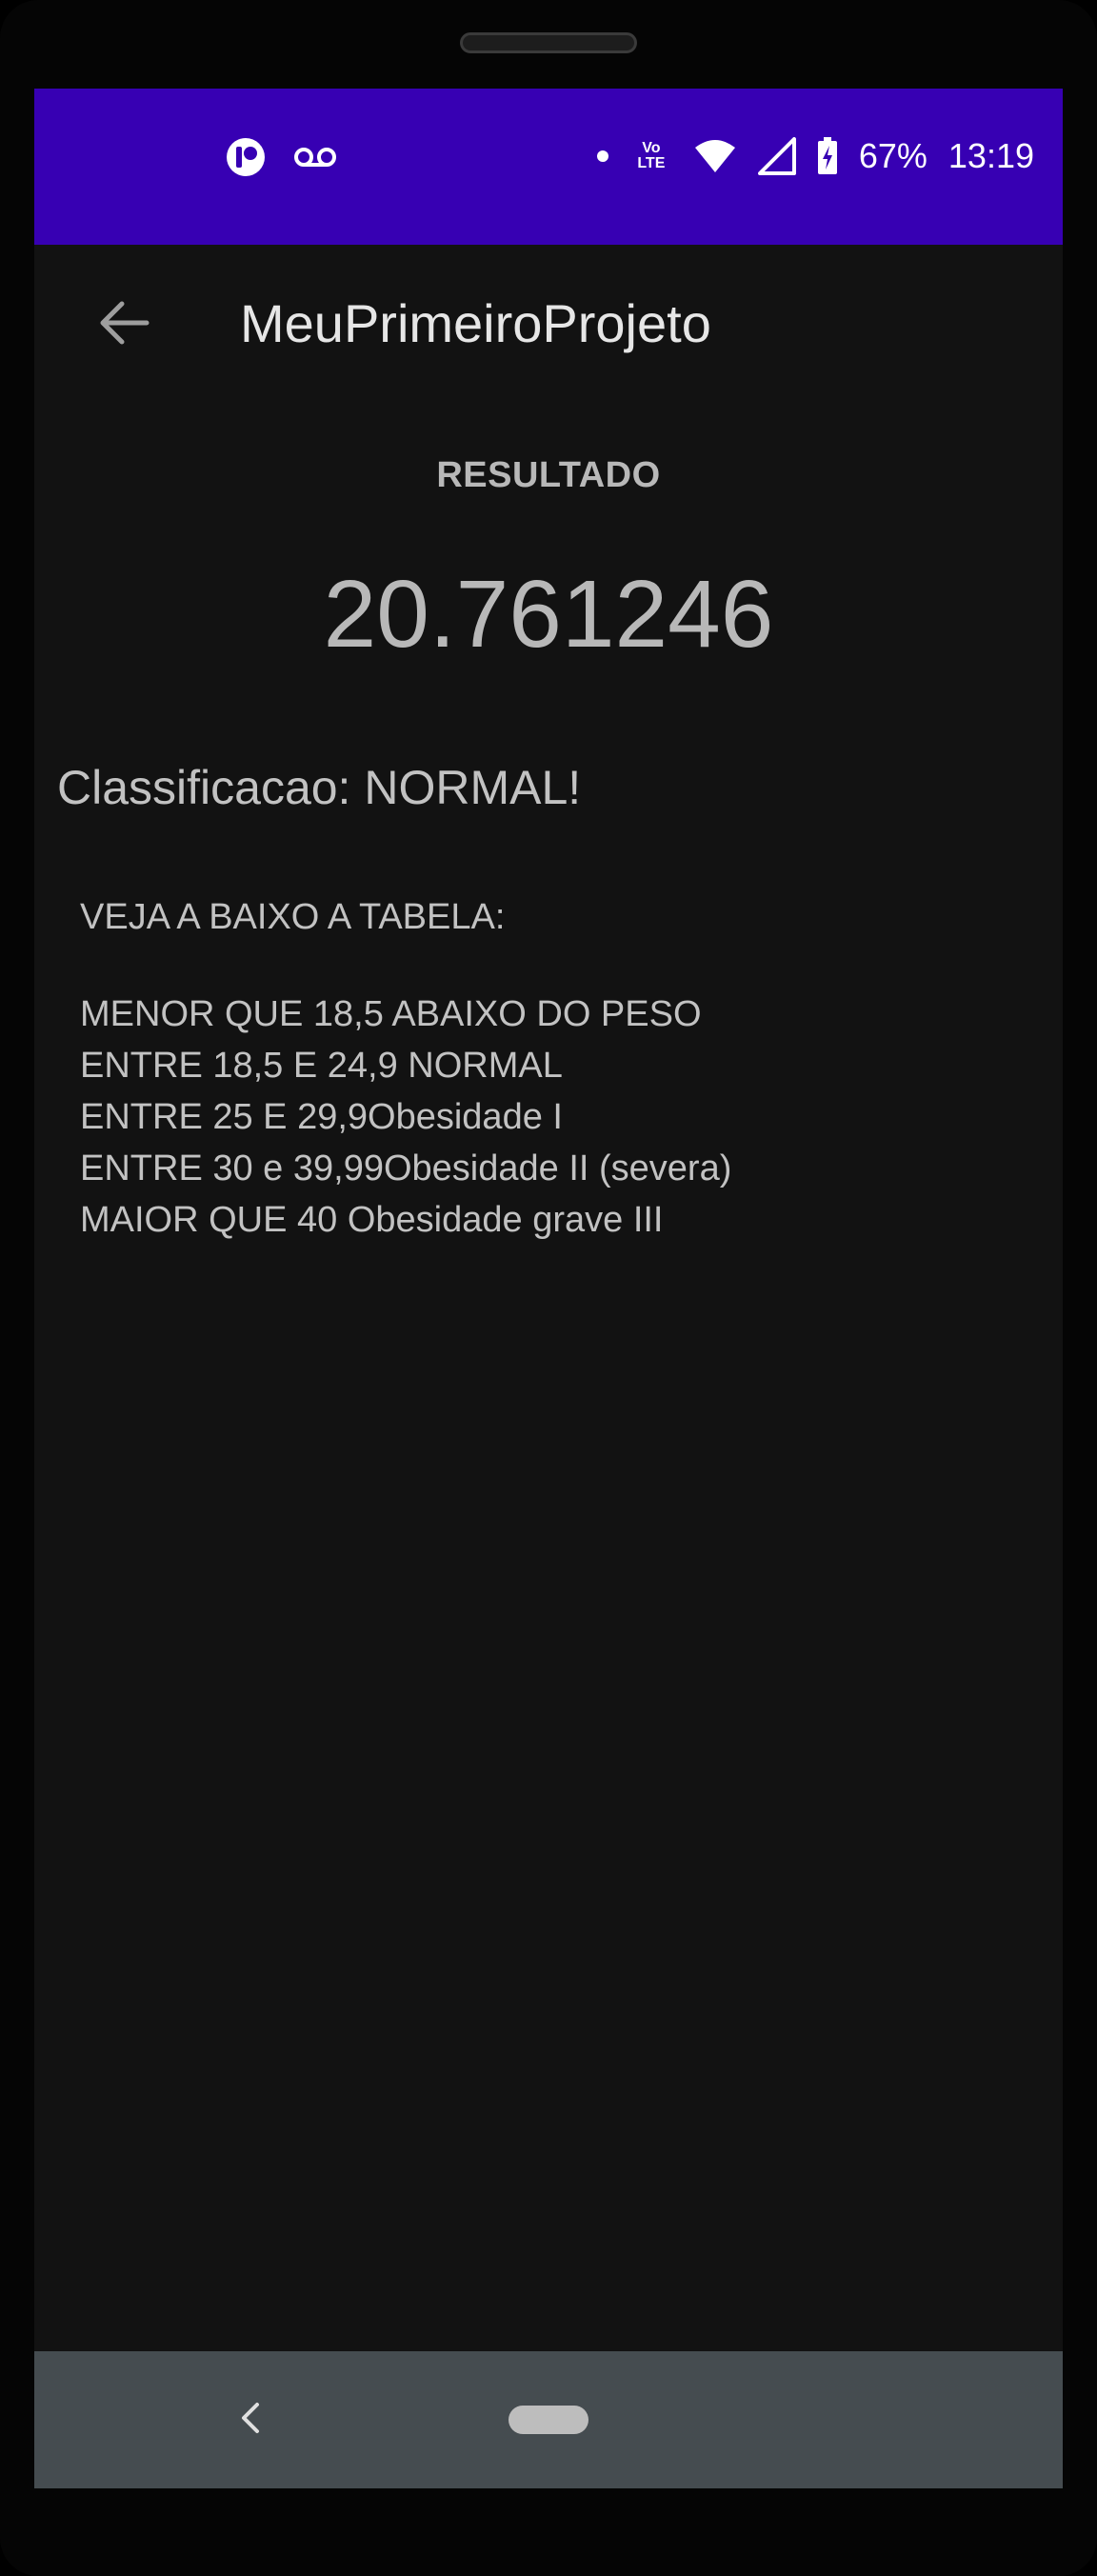 The image size is (1097, 2576). What do you see at coordinates (391, 1014) in the screenshot?
I see `table-row: MENOR QUE 18,5 ABAIXO DO PESO` at bounding box center [391, 1014].